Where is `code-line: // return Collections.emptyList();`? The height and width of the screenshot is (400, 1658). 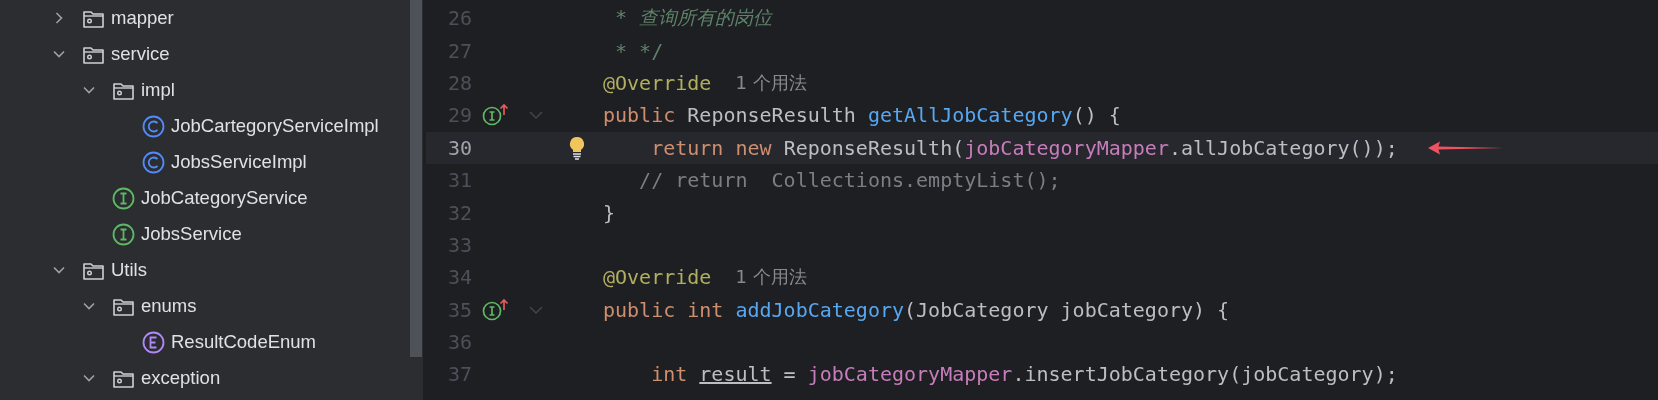
code-line: // return Collections.emptyList(); is located at coordinates (849, 180).